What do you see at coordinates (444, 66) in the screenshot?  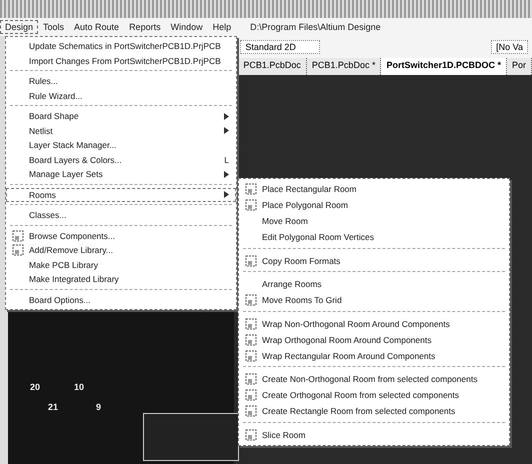 I see `document-tab: PortSwitcher1D.PCBDOC *` at bounding box center [444, 66].